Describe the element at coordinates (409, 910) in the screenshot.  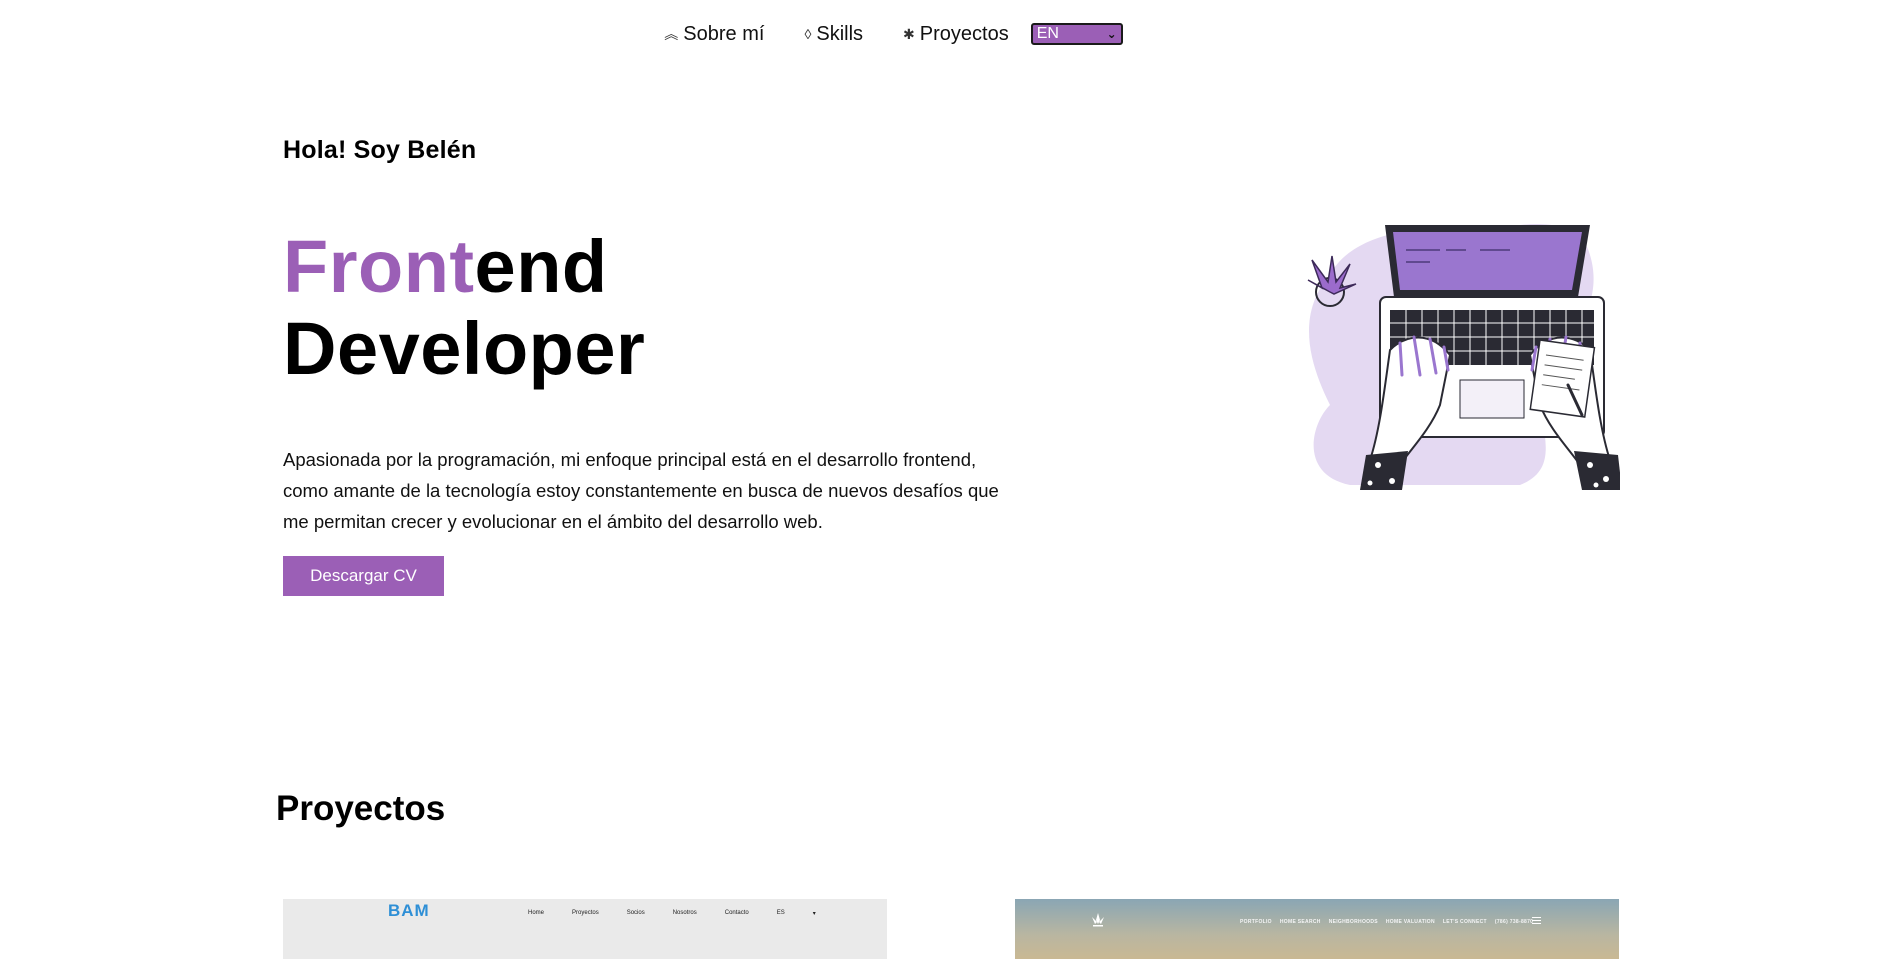
I see `project-preview-logo: BAM` at that location.